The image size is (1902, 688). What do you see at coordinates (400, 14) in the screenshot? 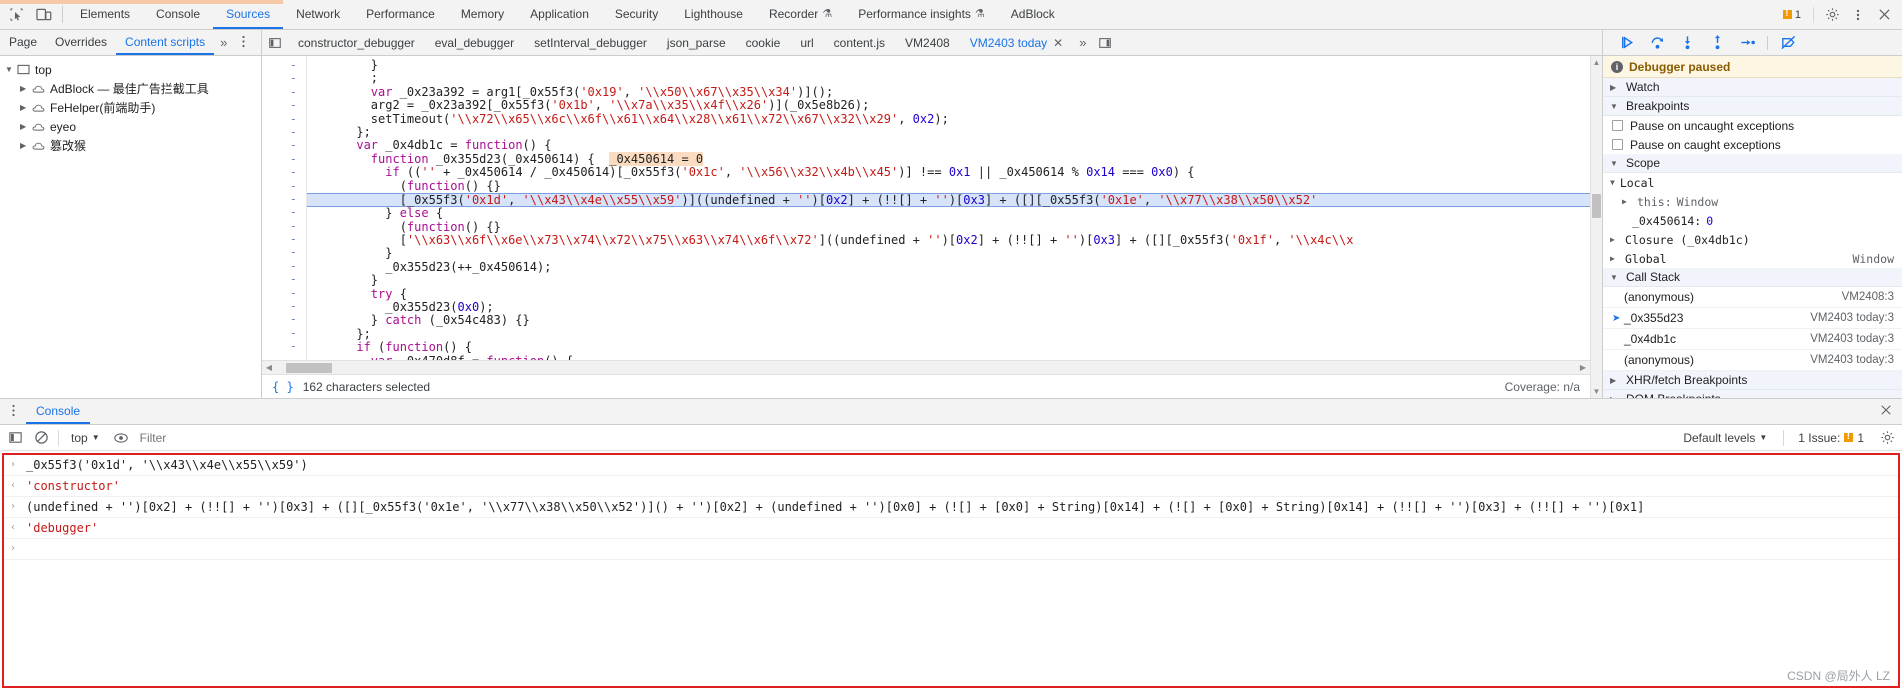
I see `tab-performance: Performance` at bounding box center [400, 14].